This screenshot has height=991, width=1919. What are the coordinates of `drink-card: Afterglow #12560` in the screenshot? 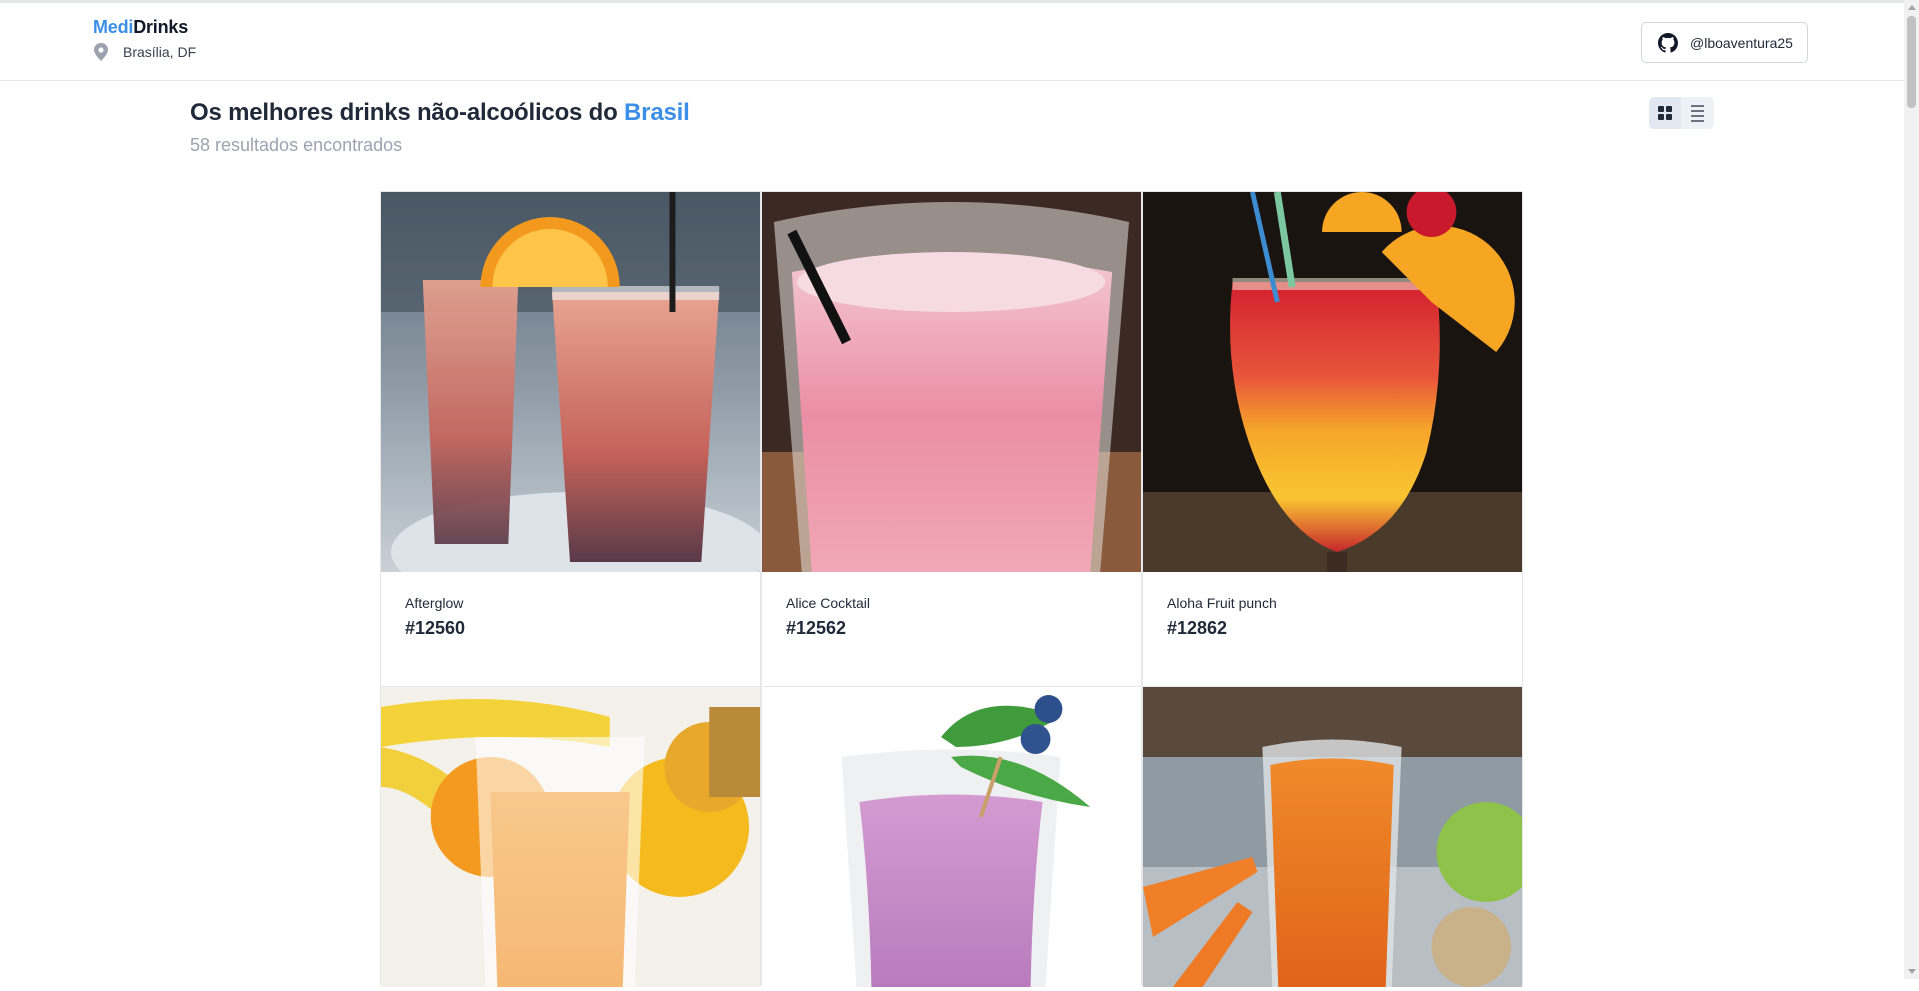 It's located at (570, 439).